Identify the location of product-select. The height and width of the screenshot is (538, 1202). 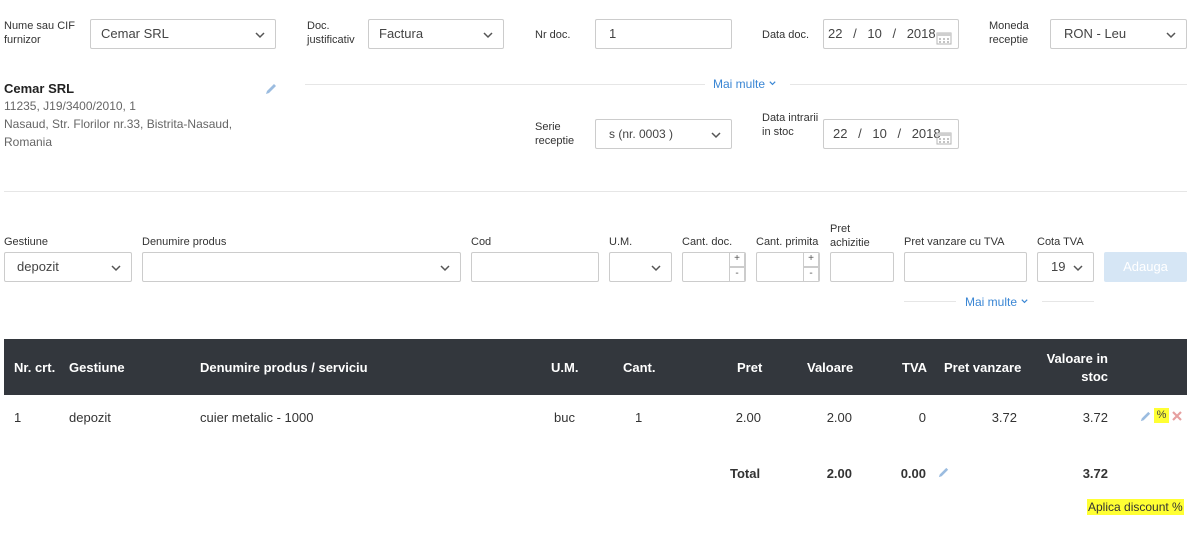
(301, 267).